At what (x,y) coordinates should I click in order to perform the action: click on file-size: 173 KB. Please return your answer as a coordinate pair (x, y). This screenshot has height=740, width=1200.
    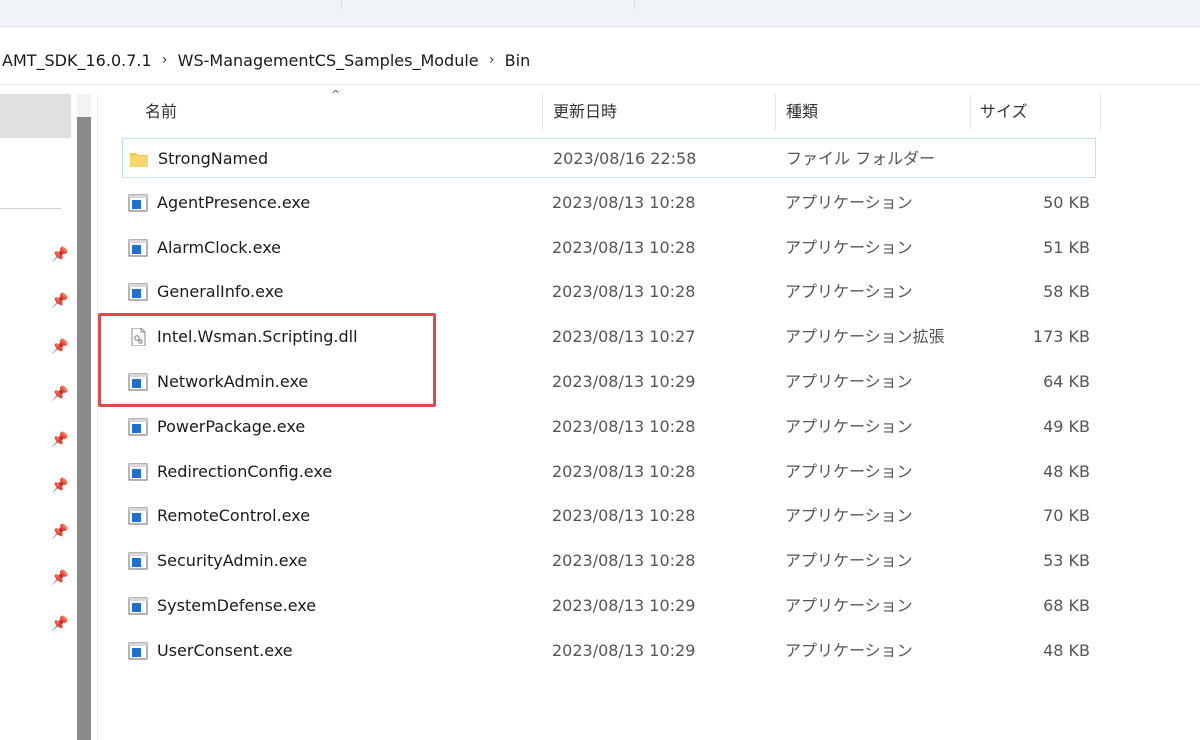
    Looking at the image, I should click on (1061, 337).